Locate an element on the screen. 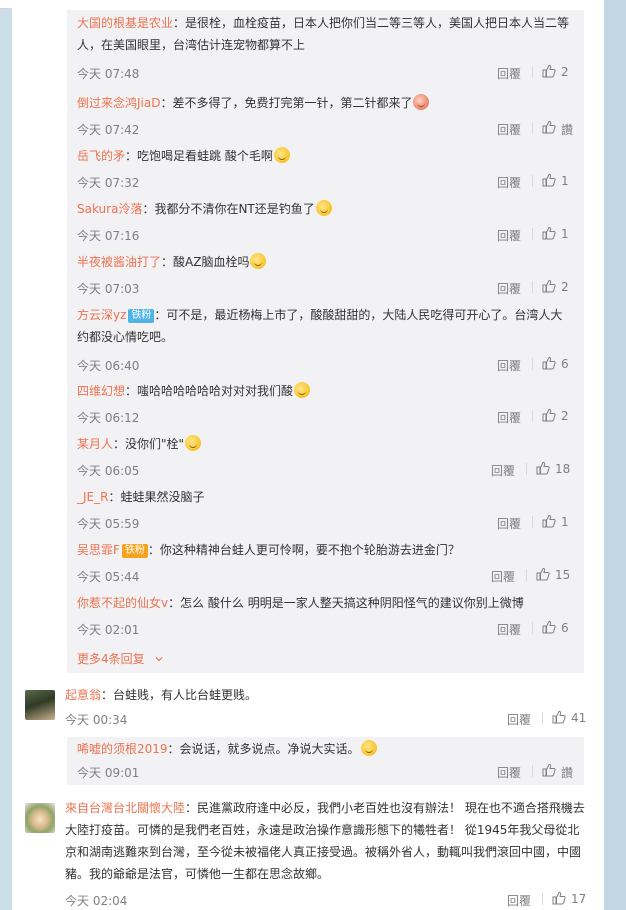  reply-username: 半夜被酱油打了 is located at coordinates (119, 262).